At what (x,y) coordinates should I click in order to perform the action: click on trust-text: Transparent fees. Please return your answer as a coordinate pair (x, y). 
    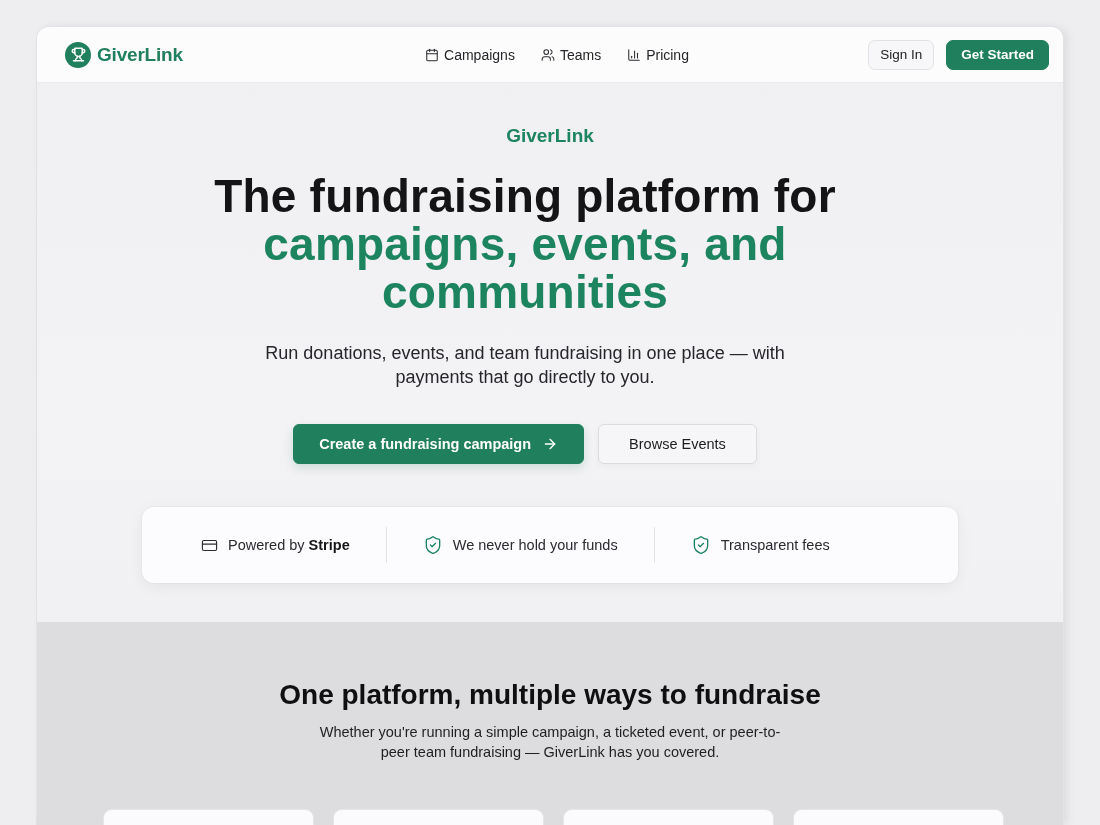
    Looking at the image, I should click on (775, 545).